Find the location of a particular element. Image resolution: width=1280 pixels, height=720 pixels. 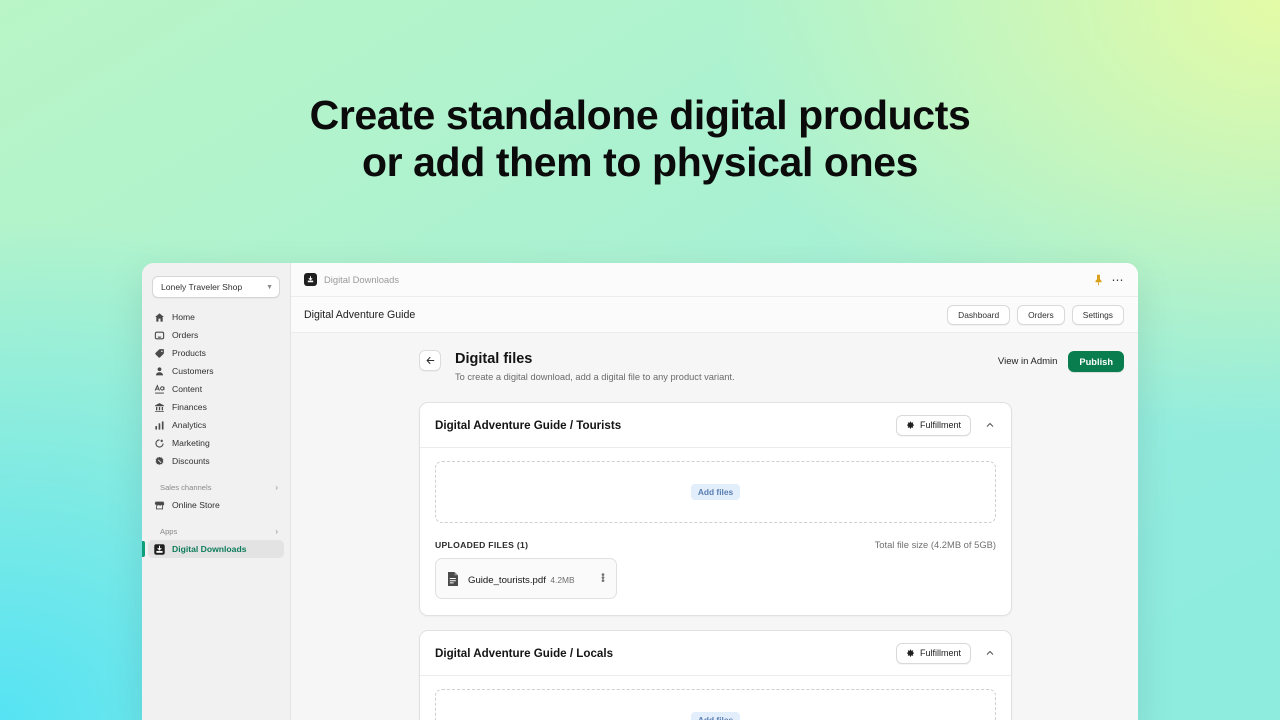

sidebar-item-marketing: Marketing is located at coordinates (216, 443).